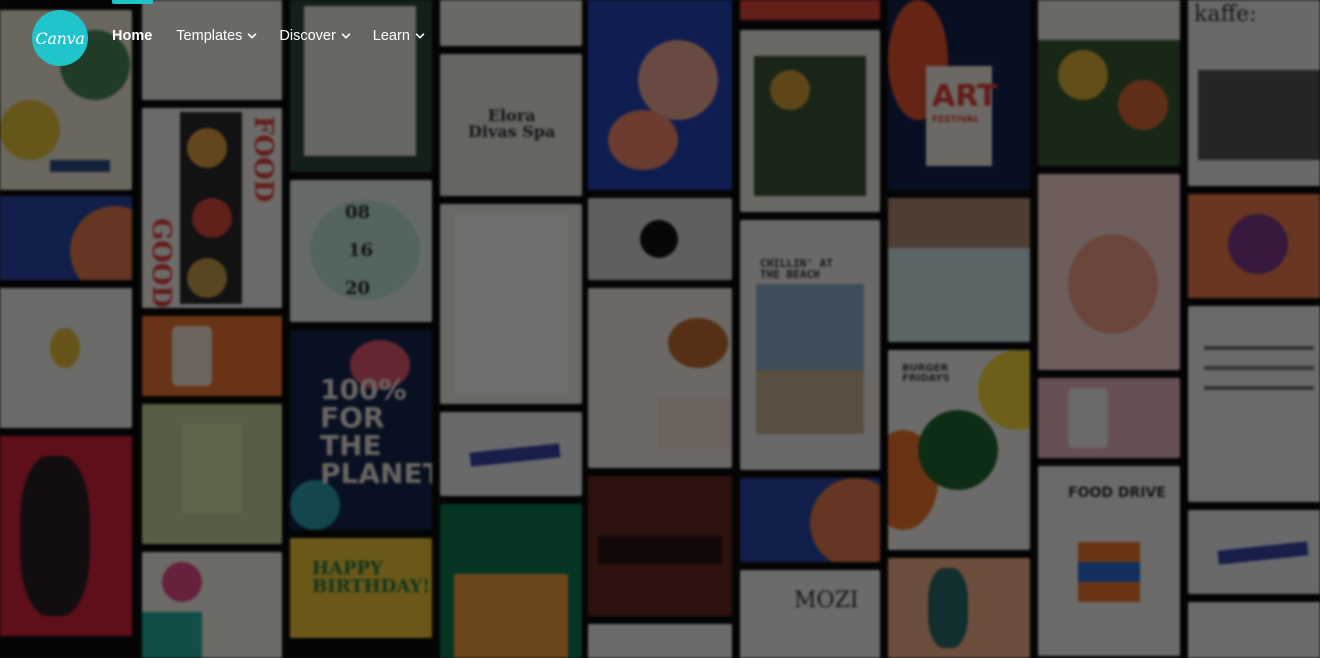 The image size is (1320, 658). I want to click on tile-text: HAPPY BIRTHDAY!, so click(371, 577).